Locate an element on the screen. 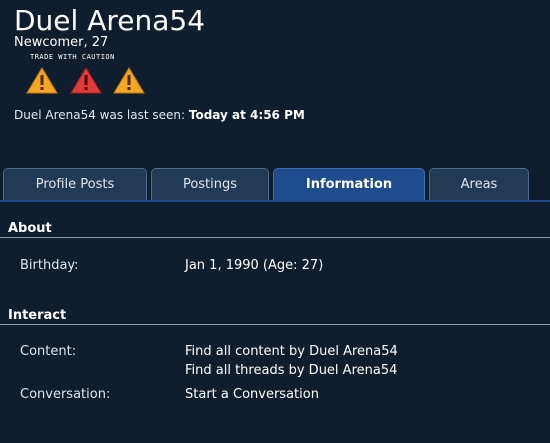 The image size is (550, 443). trade-caution-banner: TRADE WITH CAUTION is located at coordinates (88, 74).